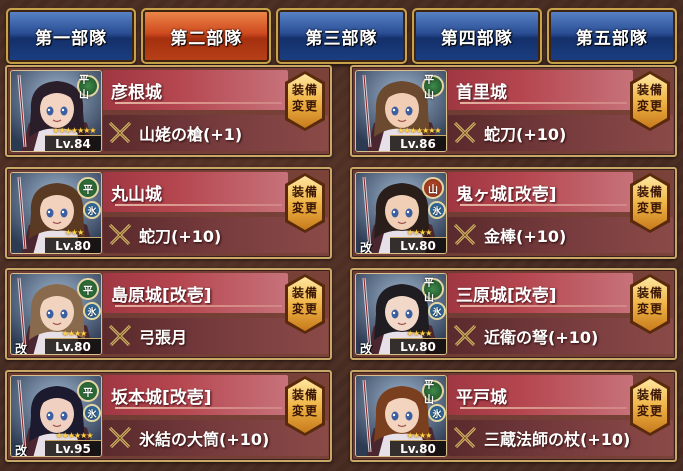 The image size is (683, 471). I want to click on tab-label: 第三部隊, so click(341, 38).